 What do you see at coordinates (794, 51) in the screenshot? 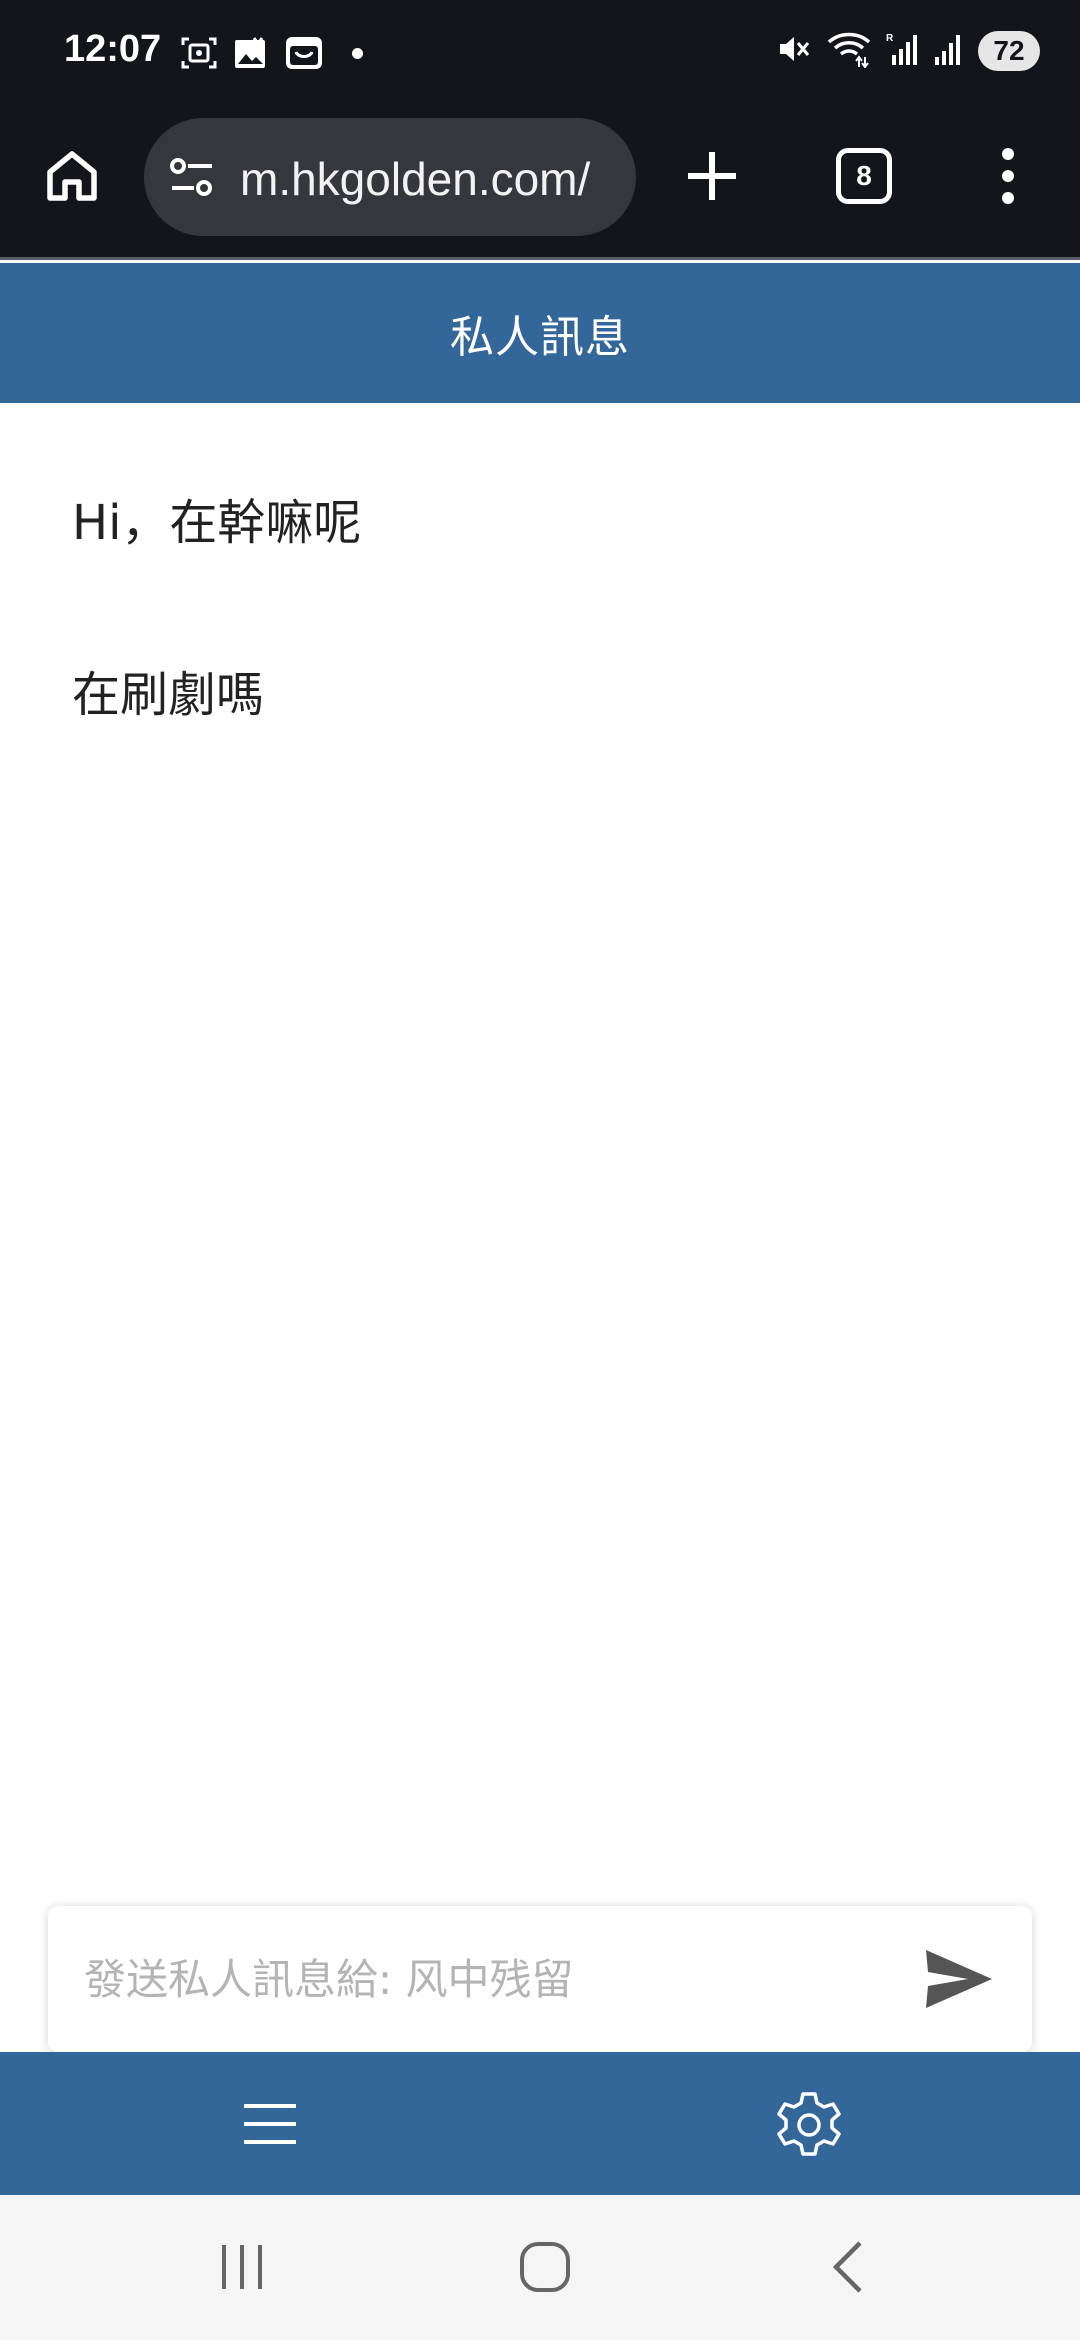
I see `mute-icon` at bounding box center [794, 51].